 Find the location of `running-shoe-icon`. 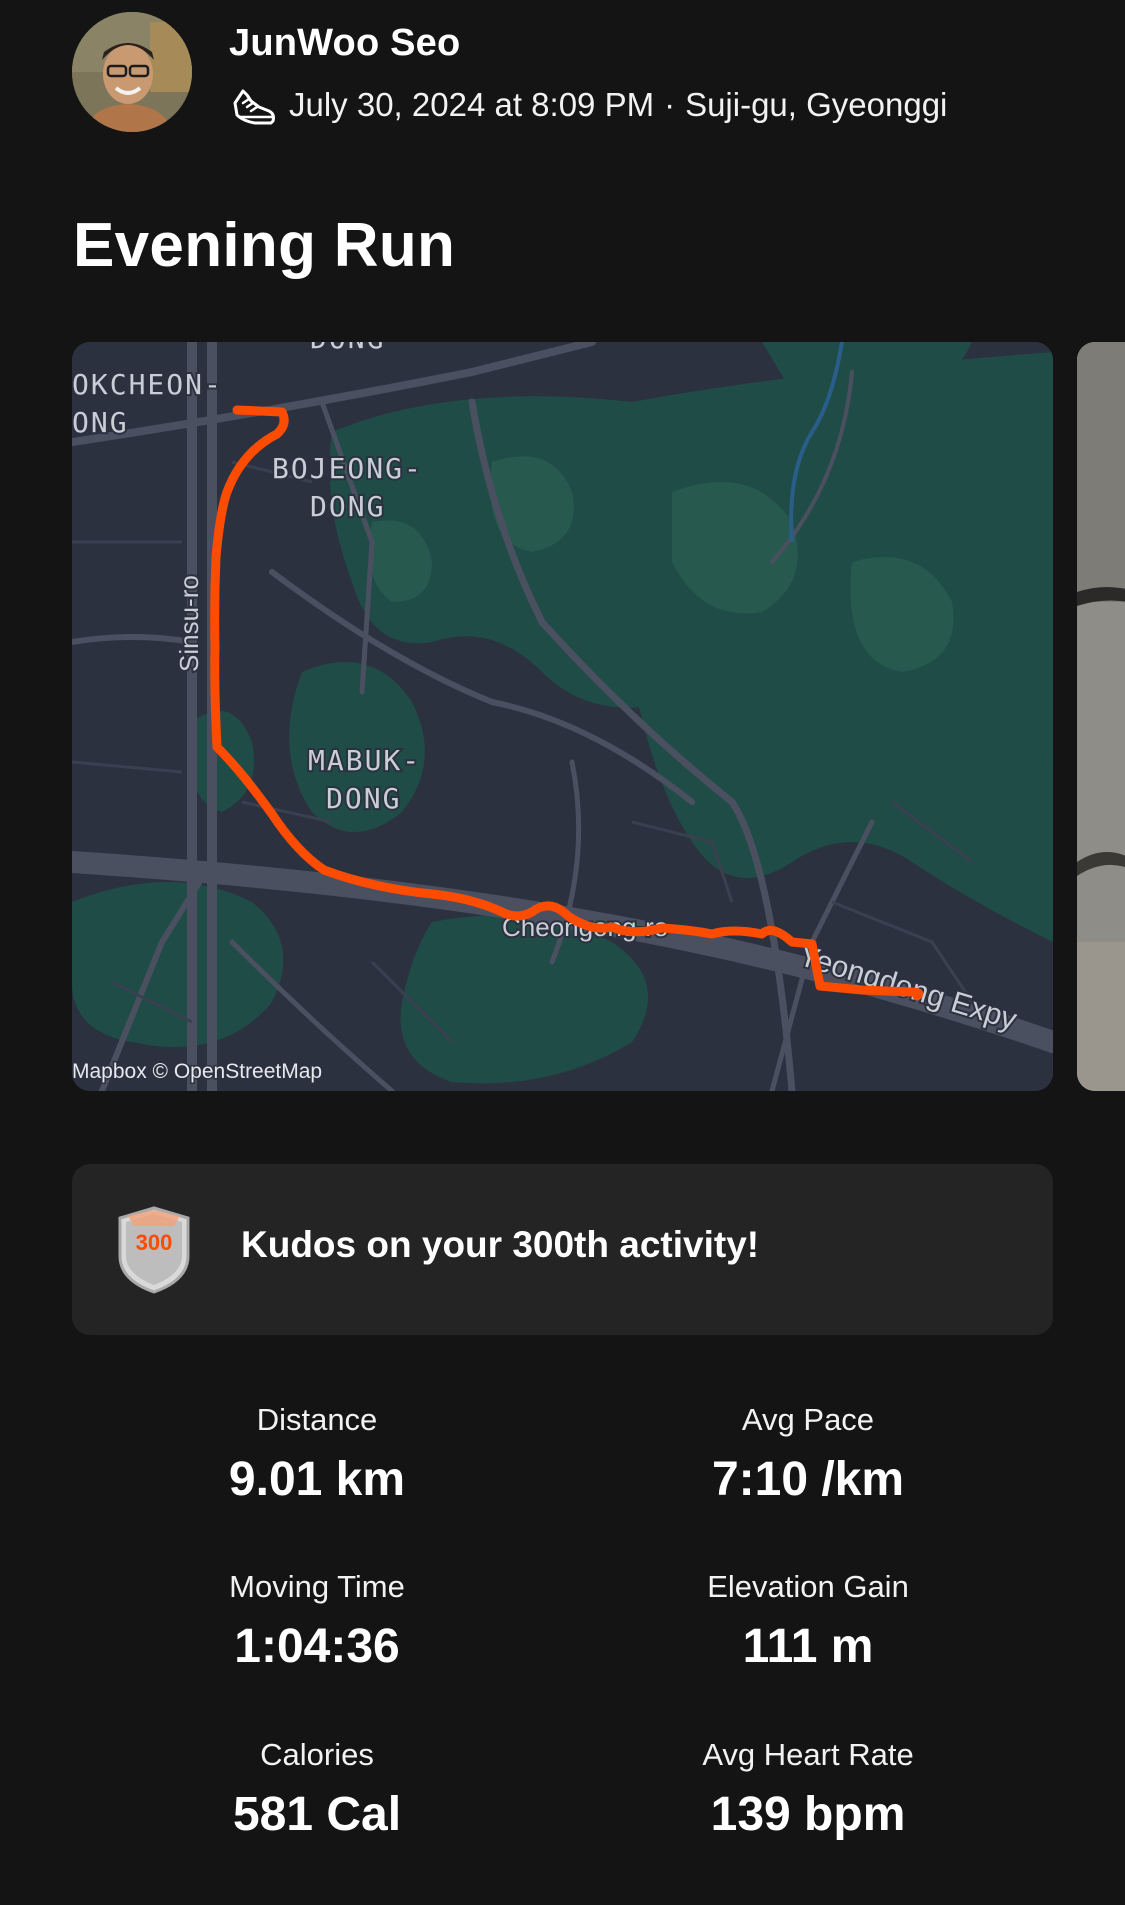

running-shoe-icon is located at coordinates (254, 107).